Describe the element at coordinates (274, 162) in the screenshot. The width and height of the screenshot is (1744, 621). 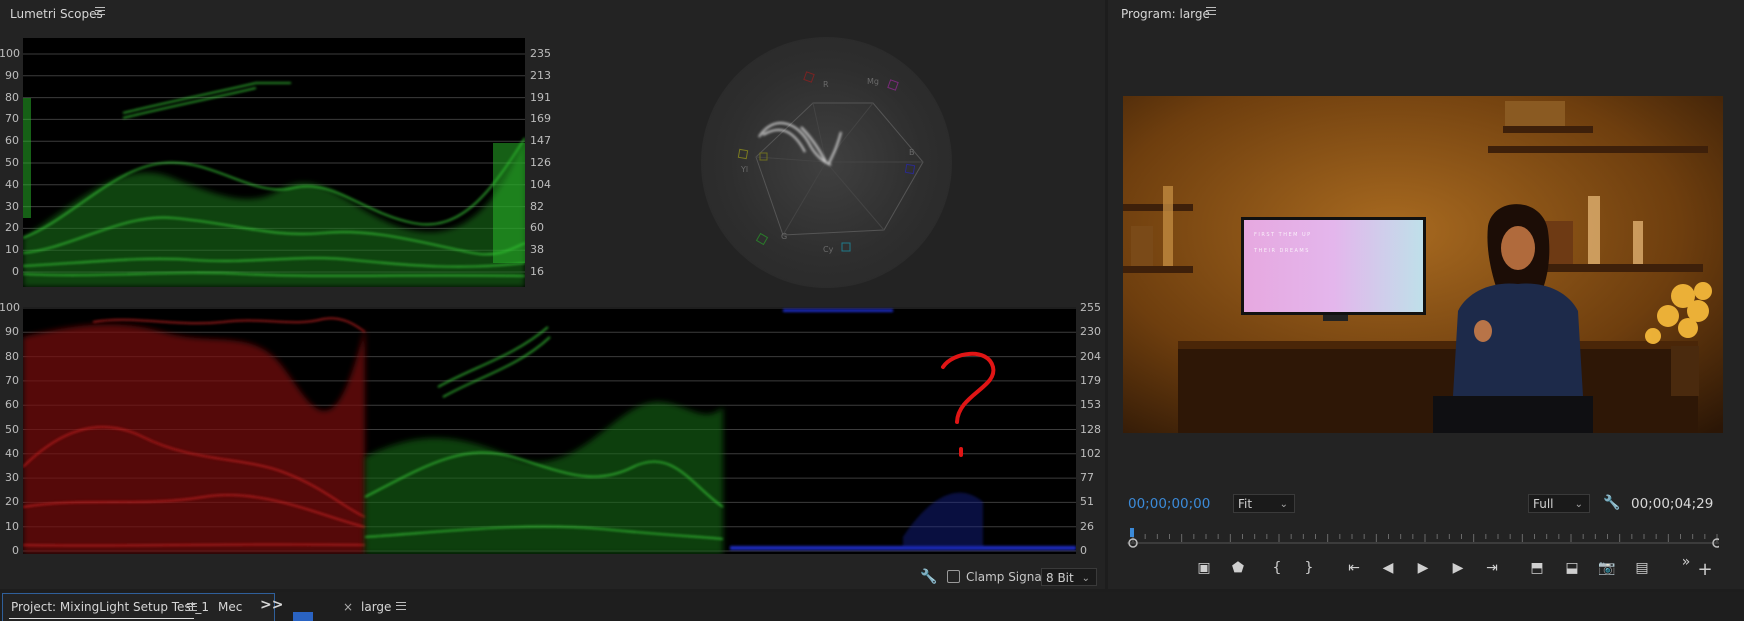
I see `luma-waveform` at that location.